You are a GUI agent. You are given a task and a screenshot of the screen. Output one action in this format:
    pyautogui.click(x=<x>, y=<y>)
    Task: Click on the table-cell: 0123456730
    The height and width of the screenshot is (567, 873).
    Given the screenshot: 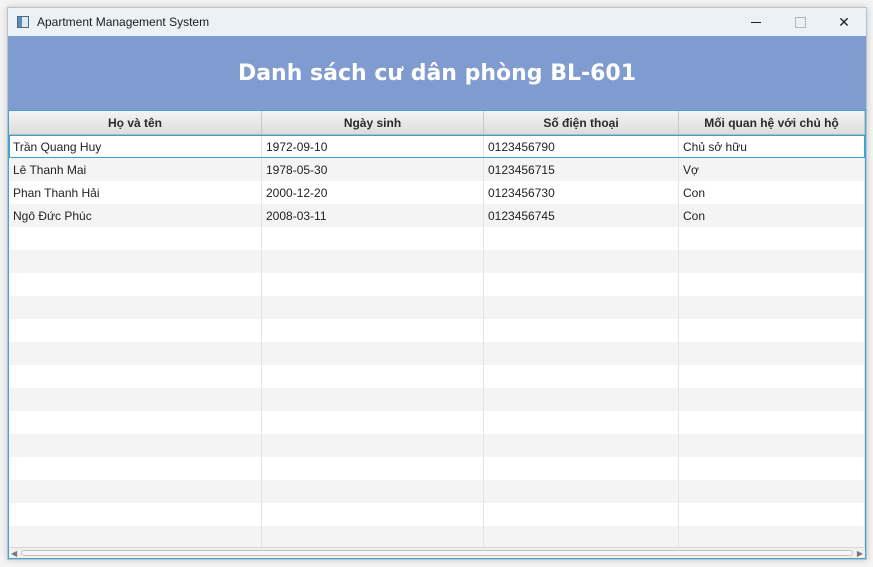 What is the action you would take?
    pyautogui.click(x=581, y=192)
    